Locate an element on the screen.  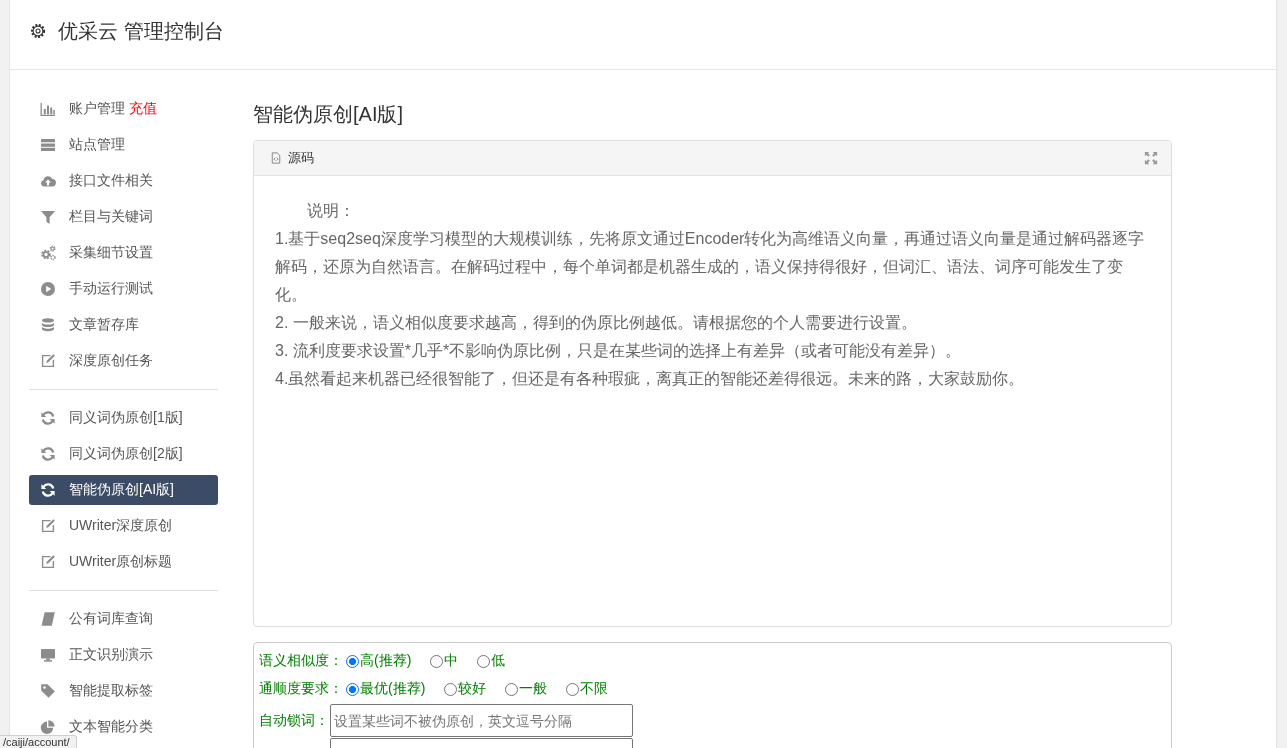
input-field: 设置某些词不被伪原创，英文逗号分隔 is located at coordinates (481, 720).